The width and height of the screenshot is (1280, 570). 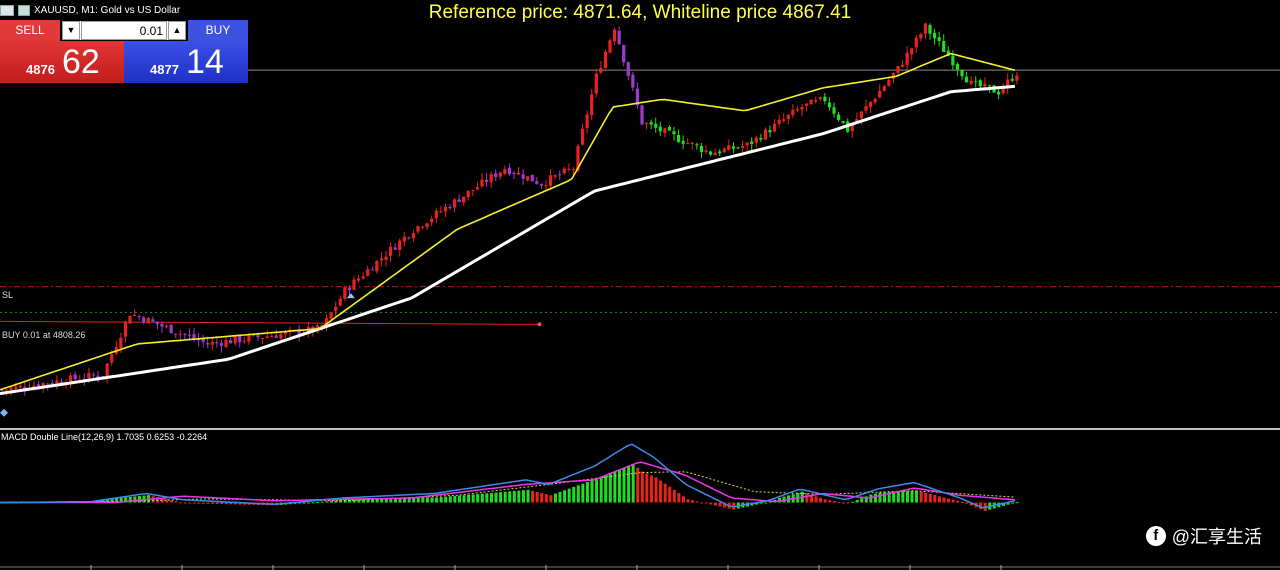 I want to click on sell-button: SELL, so click(x=30, y=30).